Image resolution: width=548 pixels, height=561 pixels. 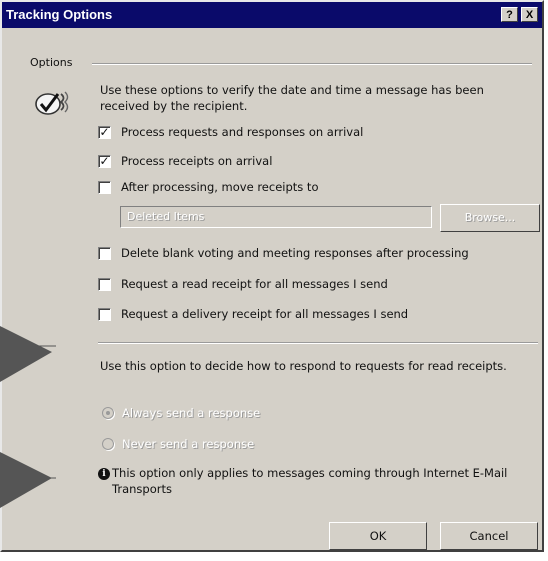 What do you see at coordinates (318, 343) in the screenshot?
I see `section-divider` at bounding box center [318, 343].